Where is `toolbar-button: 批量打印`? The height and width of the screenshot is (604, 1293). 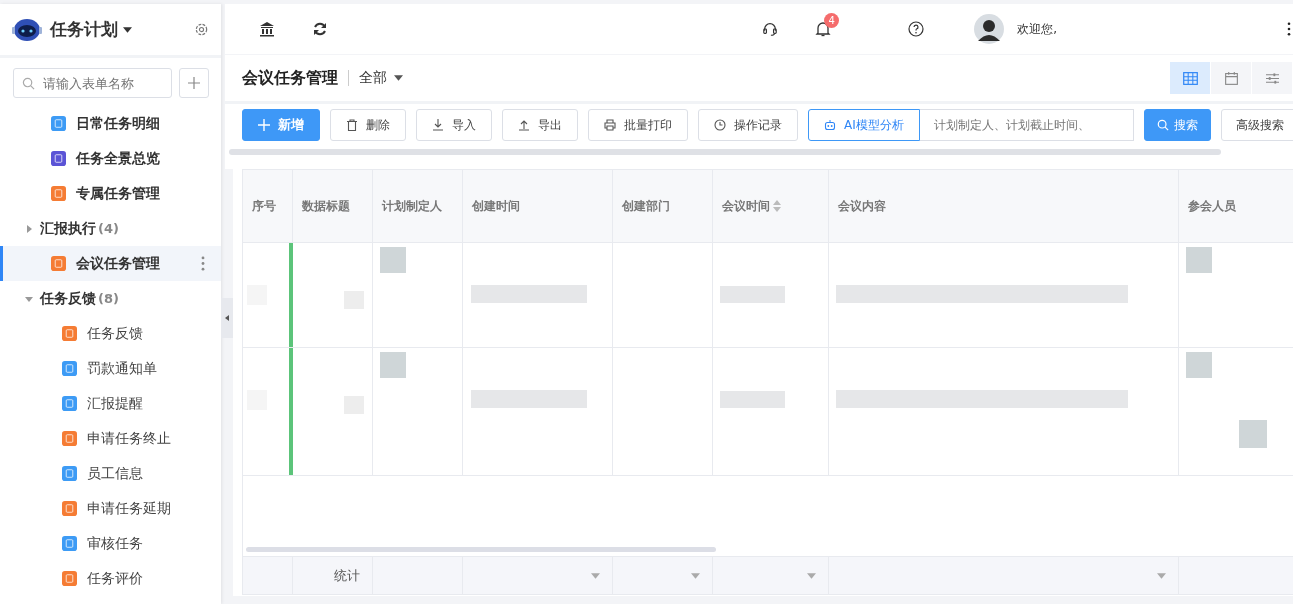 toolbar-button: 批量打印 is located at coordinates (638, 125).